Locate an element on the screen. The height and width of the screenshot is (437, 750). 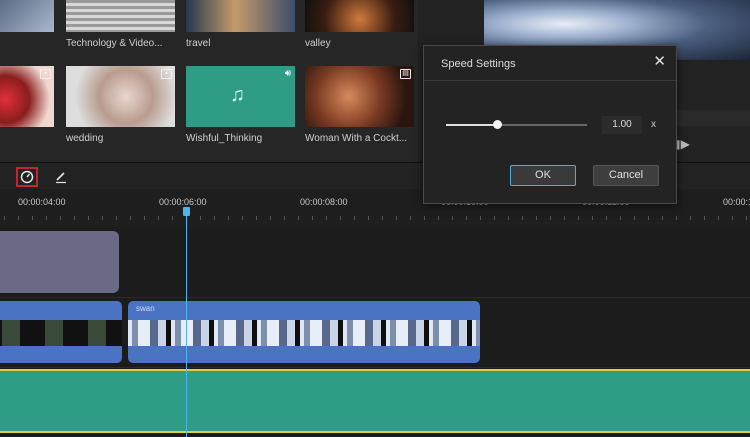
media-thumb-travel is located at coordinates (240, 16).